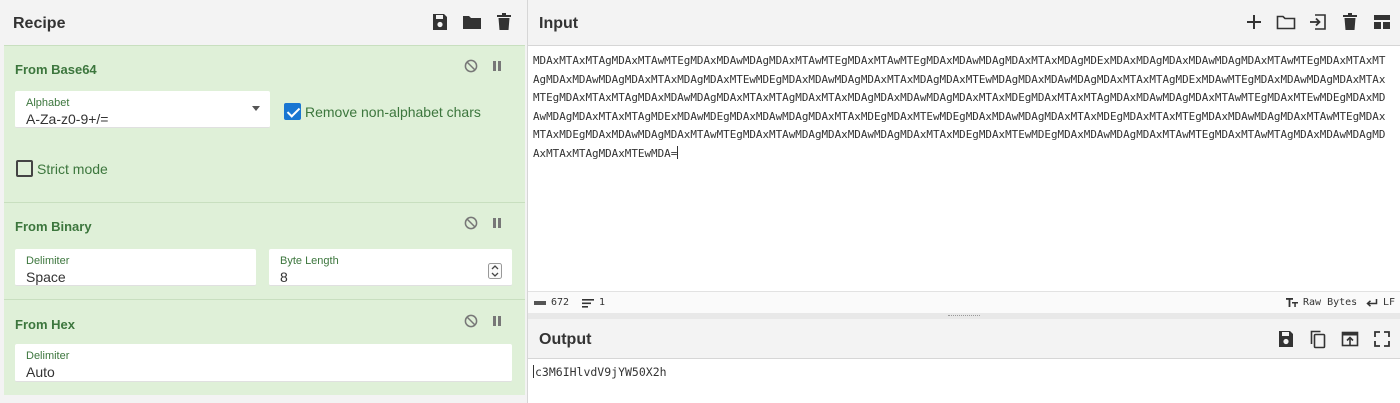  I want to click on text-size-icon, so click(1292, 302).